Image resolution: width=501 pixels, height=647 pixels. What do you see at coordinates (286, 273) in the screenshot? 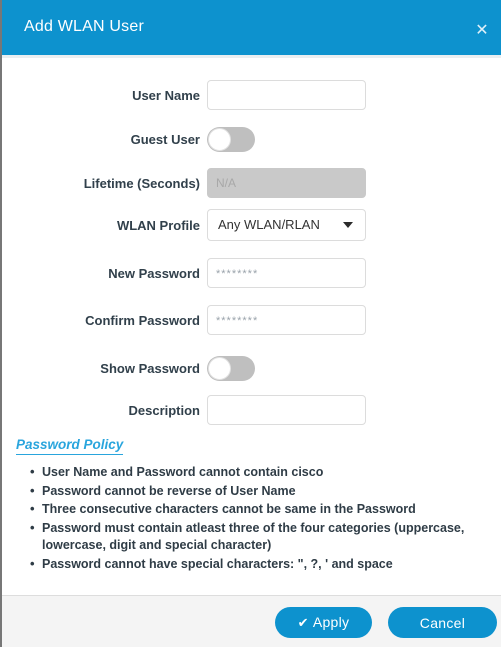
I see `input-new-password` at bounding box center [286, 273].